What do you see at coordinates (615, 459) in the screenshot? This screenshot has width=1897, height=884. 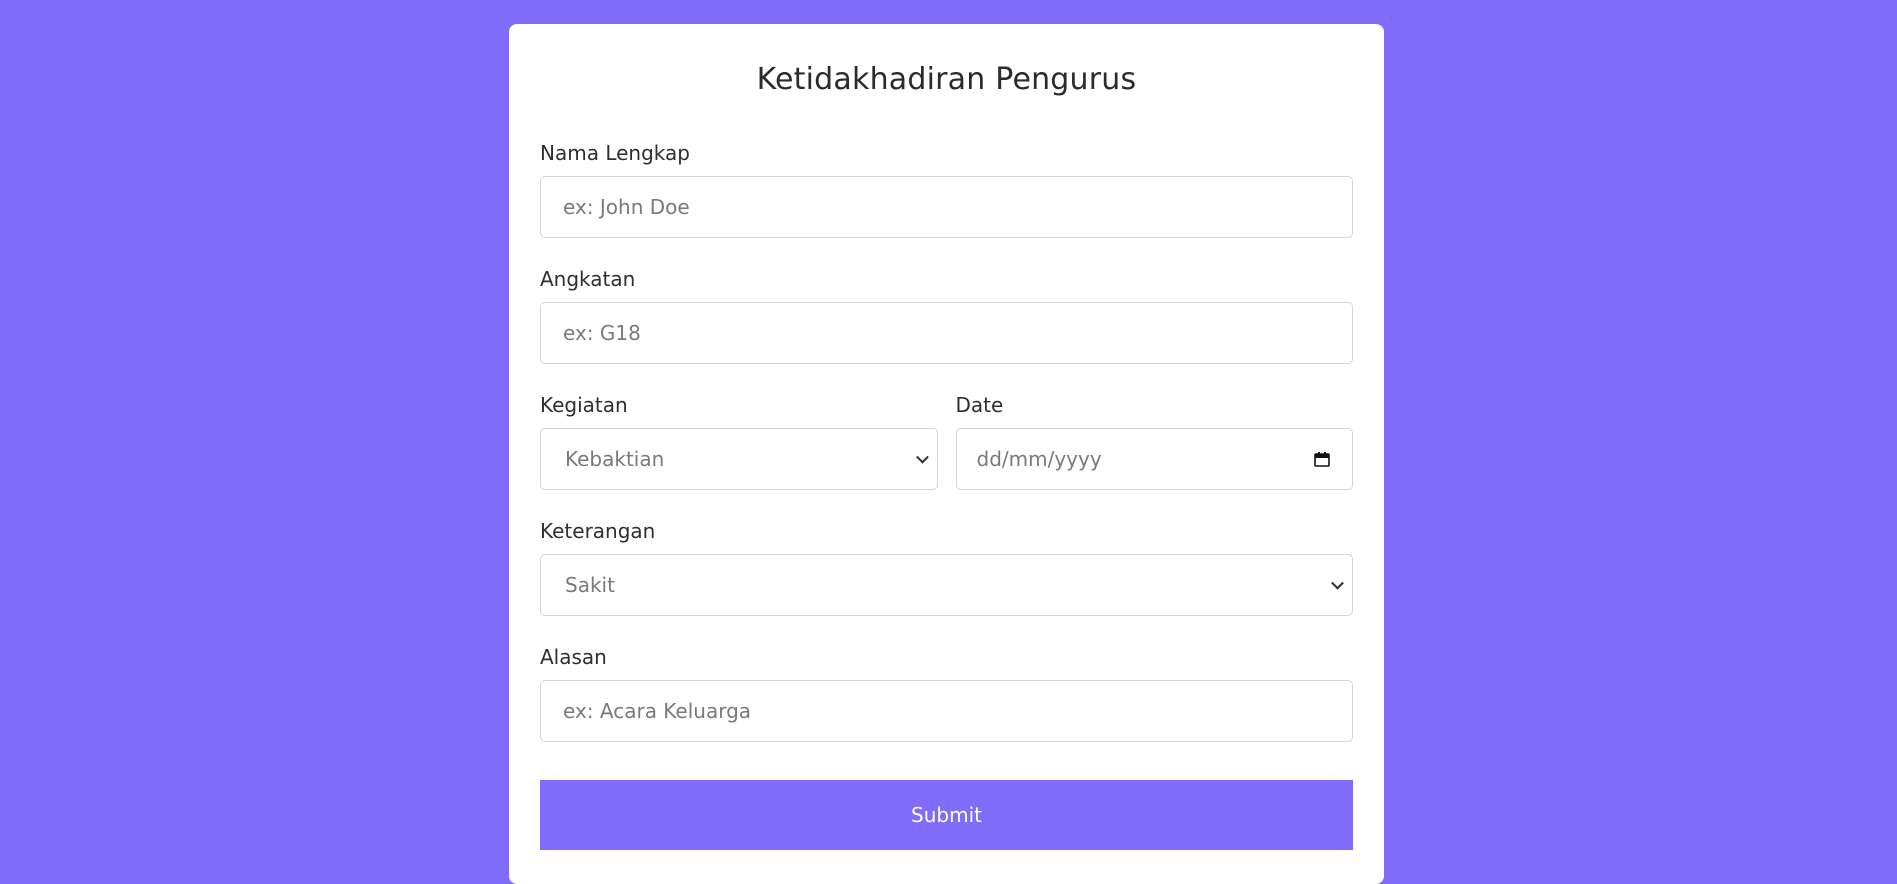 I see `kegiatan-selected-value: Kebaktian` at bounding box center [615, 459].